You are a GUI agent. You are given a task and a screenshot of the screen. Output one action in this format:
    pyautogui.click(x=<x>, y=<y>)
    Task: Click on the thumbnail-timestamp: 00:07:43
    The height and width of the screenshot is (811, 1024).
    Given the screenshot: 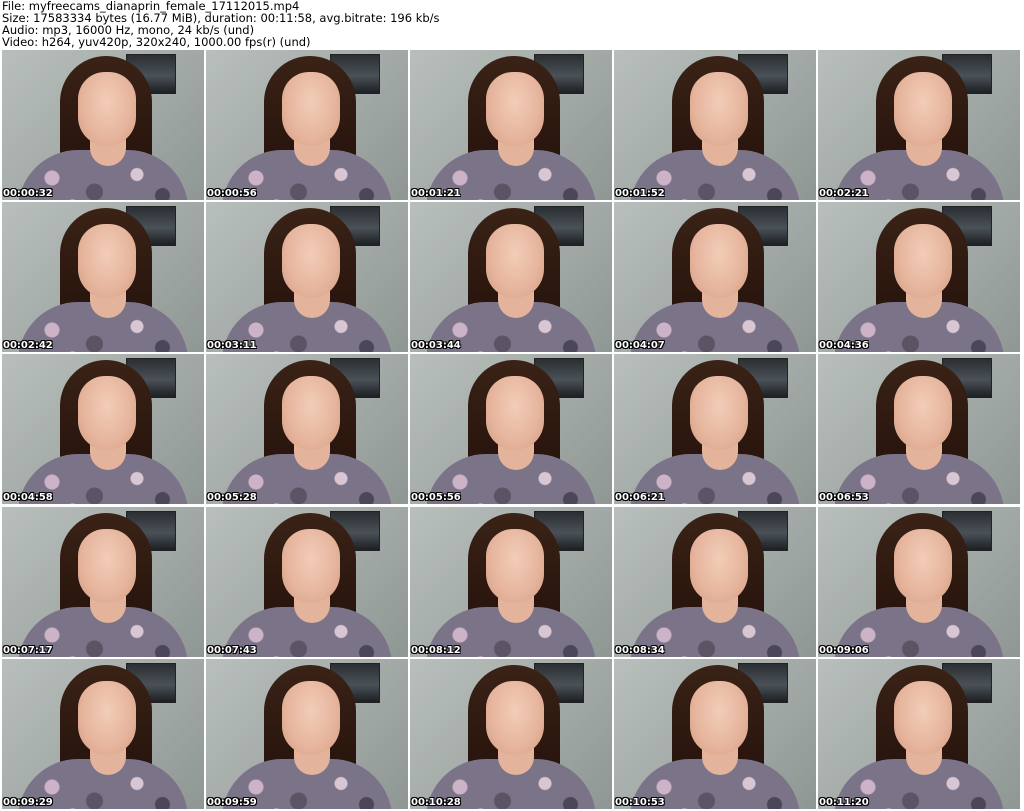 What is the action you would take?
    pyautogui.click(x=232, y=650)
    